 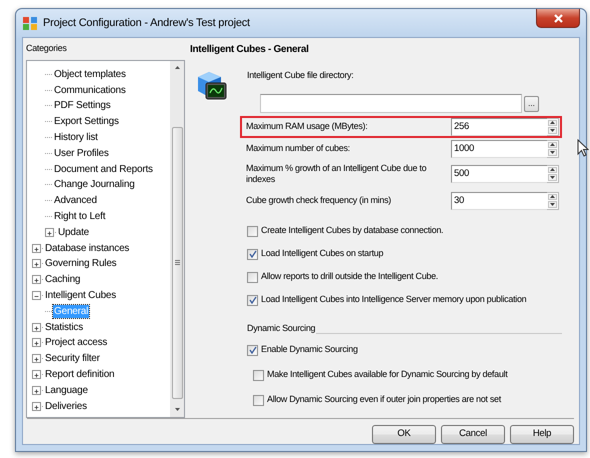 What do you see at coordinates (337, 173) in the screenshot?
I see `field-label: Maximum % growth of an Intelligent Cube due to indexes` at bounding box center [337, 173].